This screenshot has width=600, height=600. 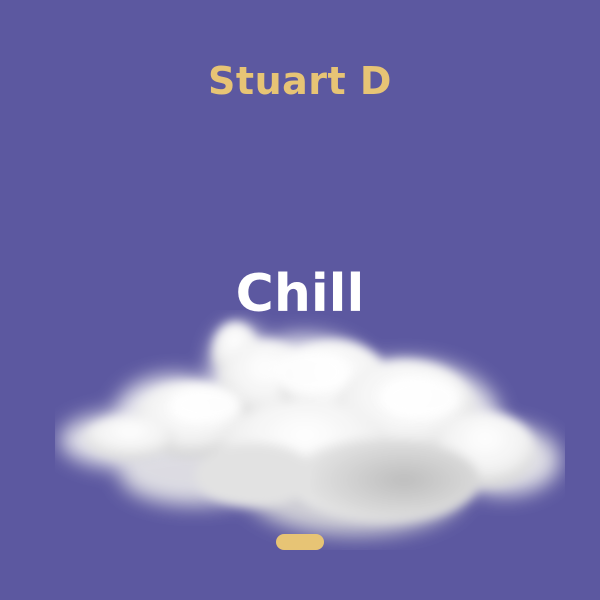 What do you see at coordinates (300, 542) in the screenshot?
I see `page-indicator-pill` at bounding box center [300, 542].